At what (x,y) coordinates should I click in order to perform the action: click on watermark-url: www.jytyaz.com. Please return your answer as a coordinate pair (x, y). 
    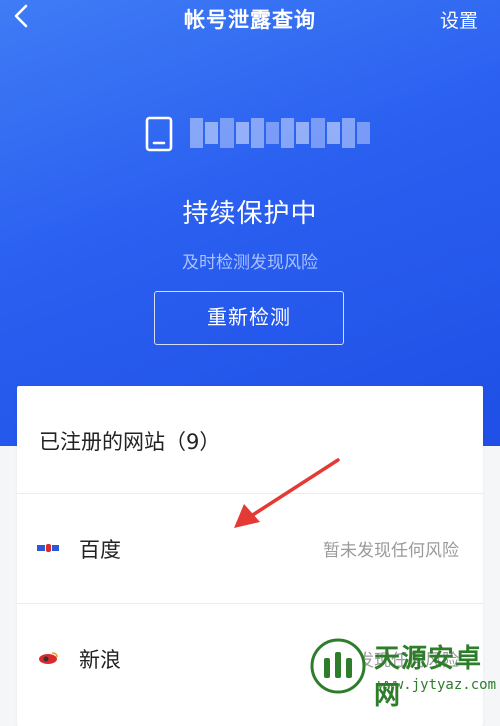
    Looking at the image, I should click on (437, 685).